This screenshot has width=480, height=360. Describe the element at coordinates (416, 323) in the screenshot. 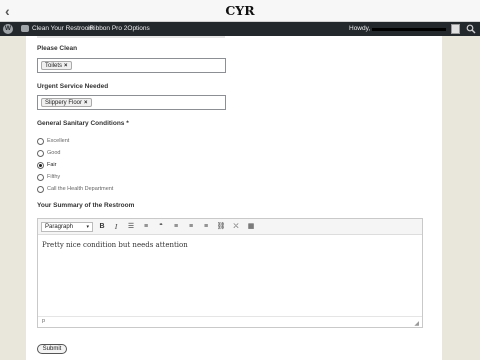

I see `resize-handle-icon: ◢` at that location.